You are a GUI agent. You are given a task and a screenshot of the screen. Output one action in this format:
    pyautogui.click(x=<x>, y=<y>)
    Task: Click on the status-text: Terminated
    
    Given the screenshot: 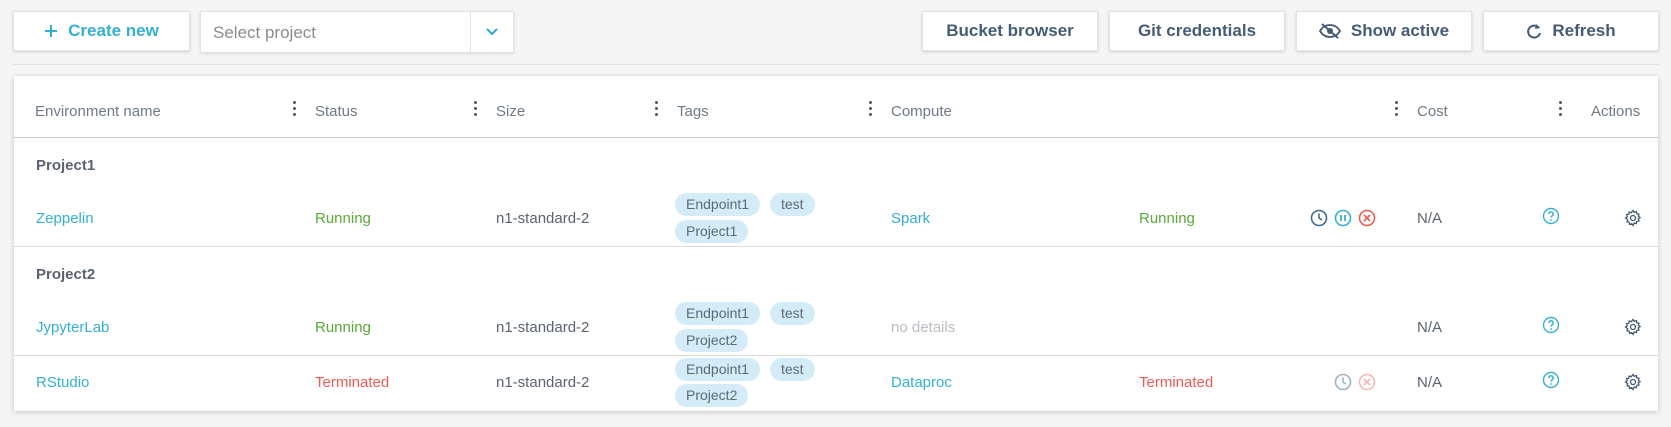 What is the action you would take?
    pyautogui.click(x=352, y=382)
    